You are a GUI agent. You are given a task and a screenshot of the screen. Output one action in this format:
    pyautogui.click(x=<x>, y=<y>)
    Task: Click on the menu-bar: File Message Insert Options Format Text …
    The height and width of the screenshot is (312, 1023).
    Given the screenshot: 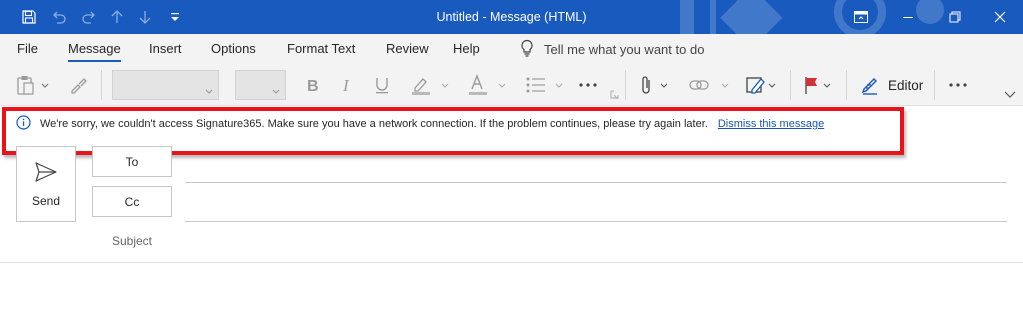 What is the action you would take?
    pyautogui.click(x=511, y=49)
    